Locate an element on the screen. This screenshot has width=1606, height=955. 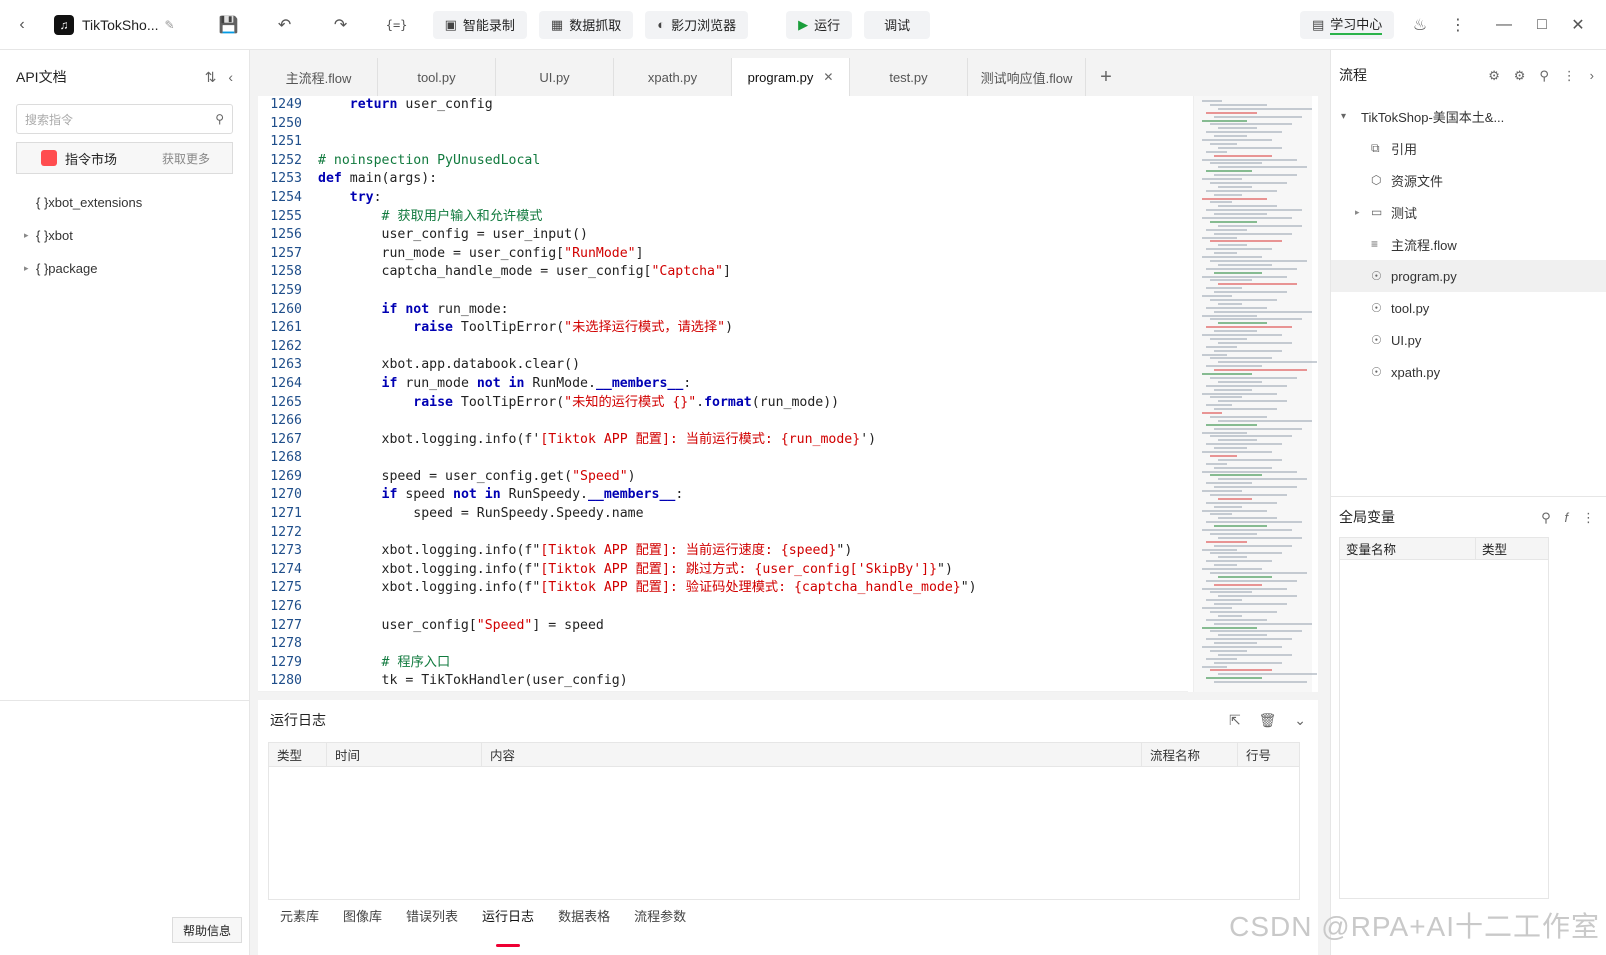
sort-icon: ⇅ is located at coordinates (211, 77).